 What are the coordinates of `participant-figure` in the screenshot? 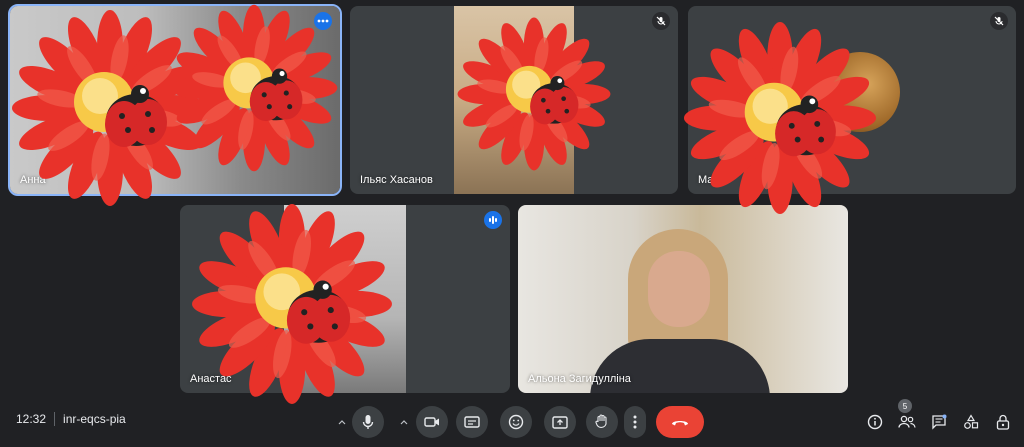 It's located at (680, 311).